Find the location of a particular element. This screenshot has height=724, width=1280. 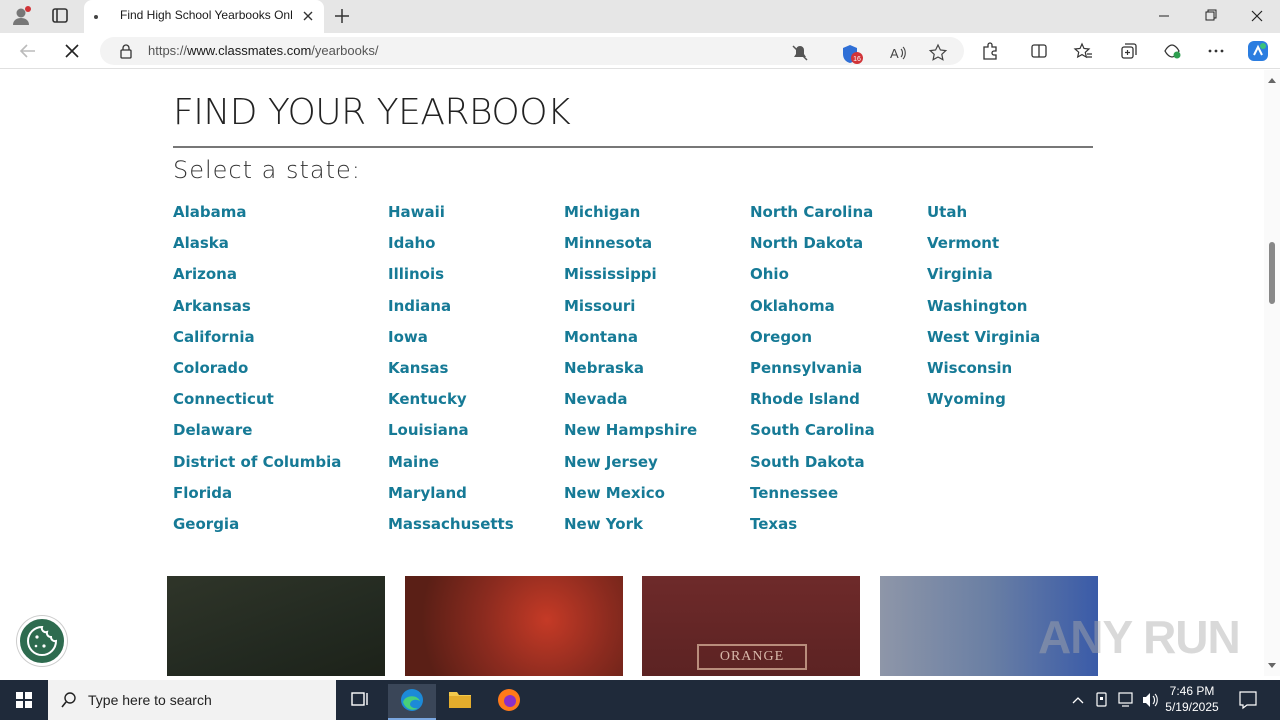

firefox-icon is located at coordinates (509, 702).